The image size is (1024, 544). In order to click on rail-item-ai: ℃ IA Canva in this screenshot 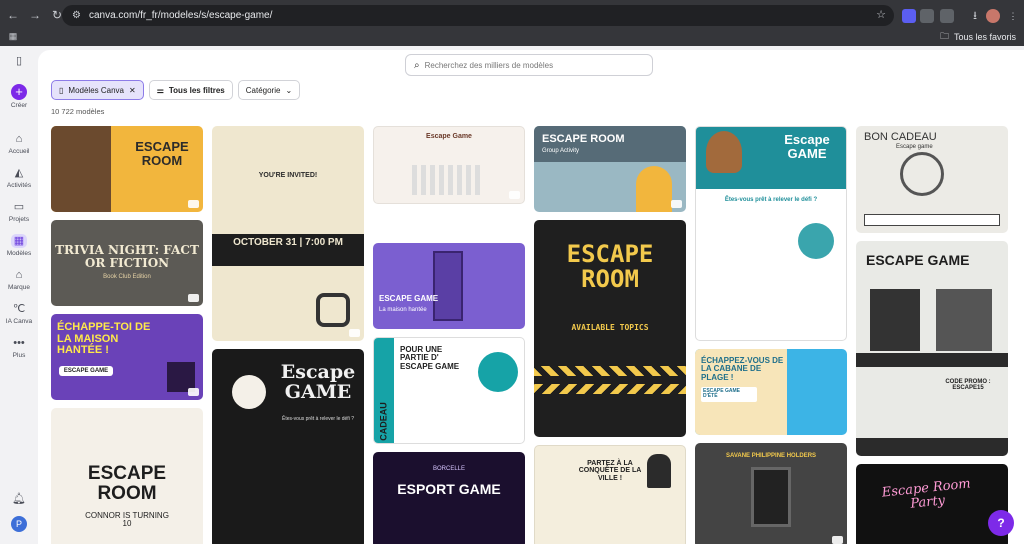, I will do `click(19, 313)`.